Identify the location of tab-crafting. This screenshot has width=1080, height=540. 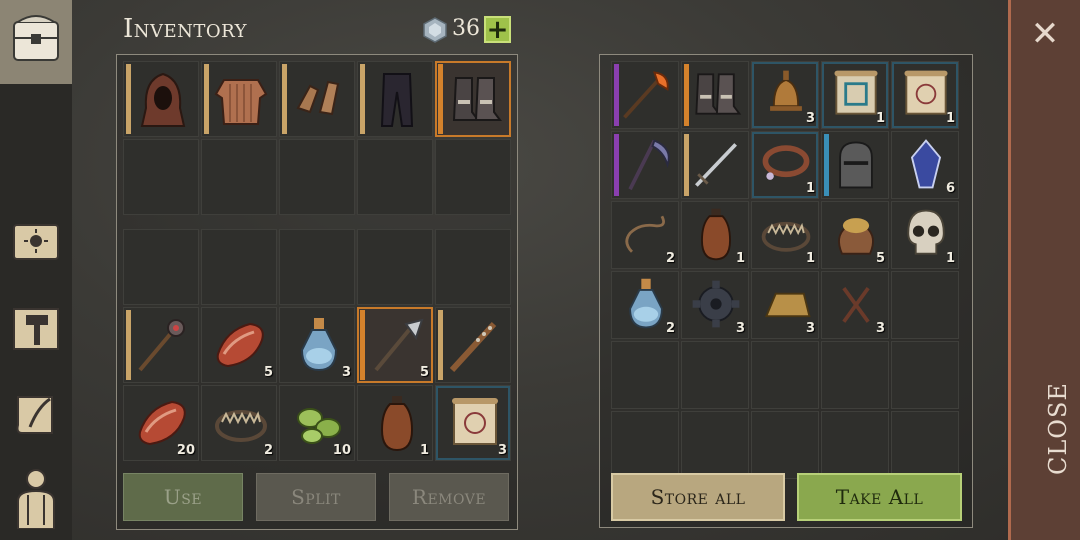
(36, 329).